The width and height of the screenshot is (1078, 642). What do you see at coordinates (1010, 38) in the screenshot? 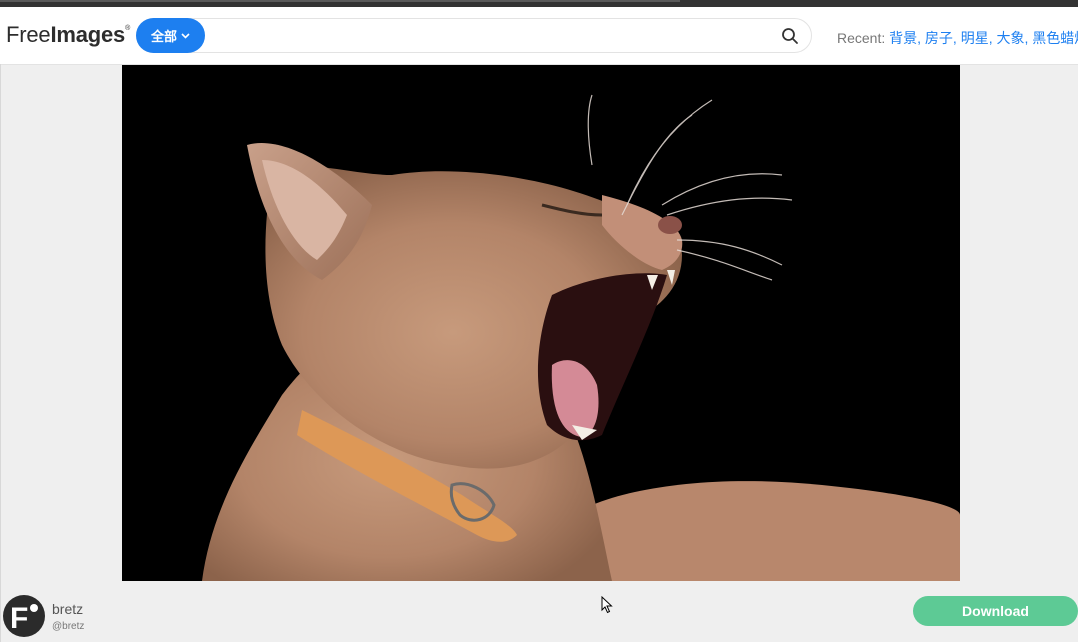
I see `recent-item: 大象` at bounding box center [1010, 38].